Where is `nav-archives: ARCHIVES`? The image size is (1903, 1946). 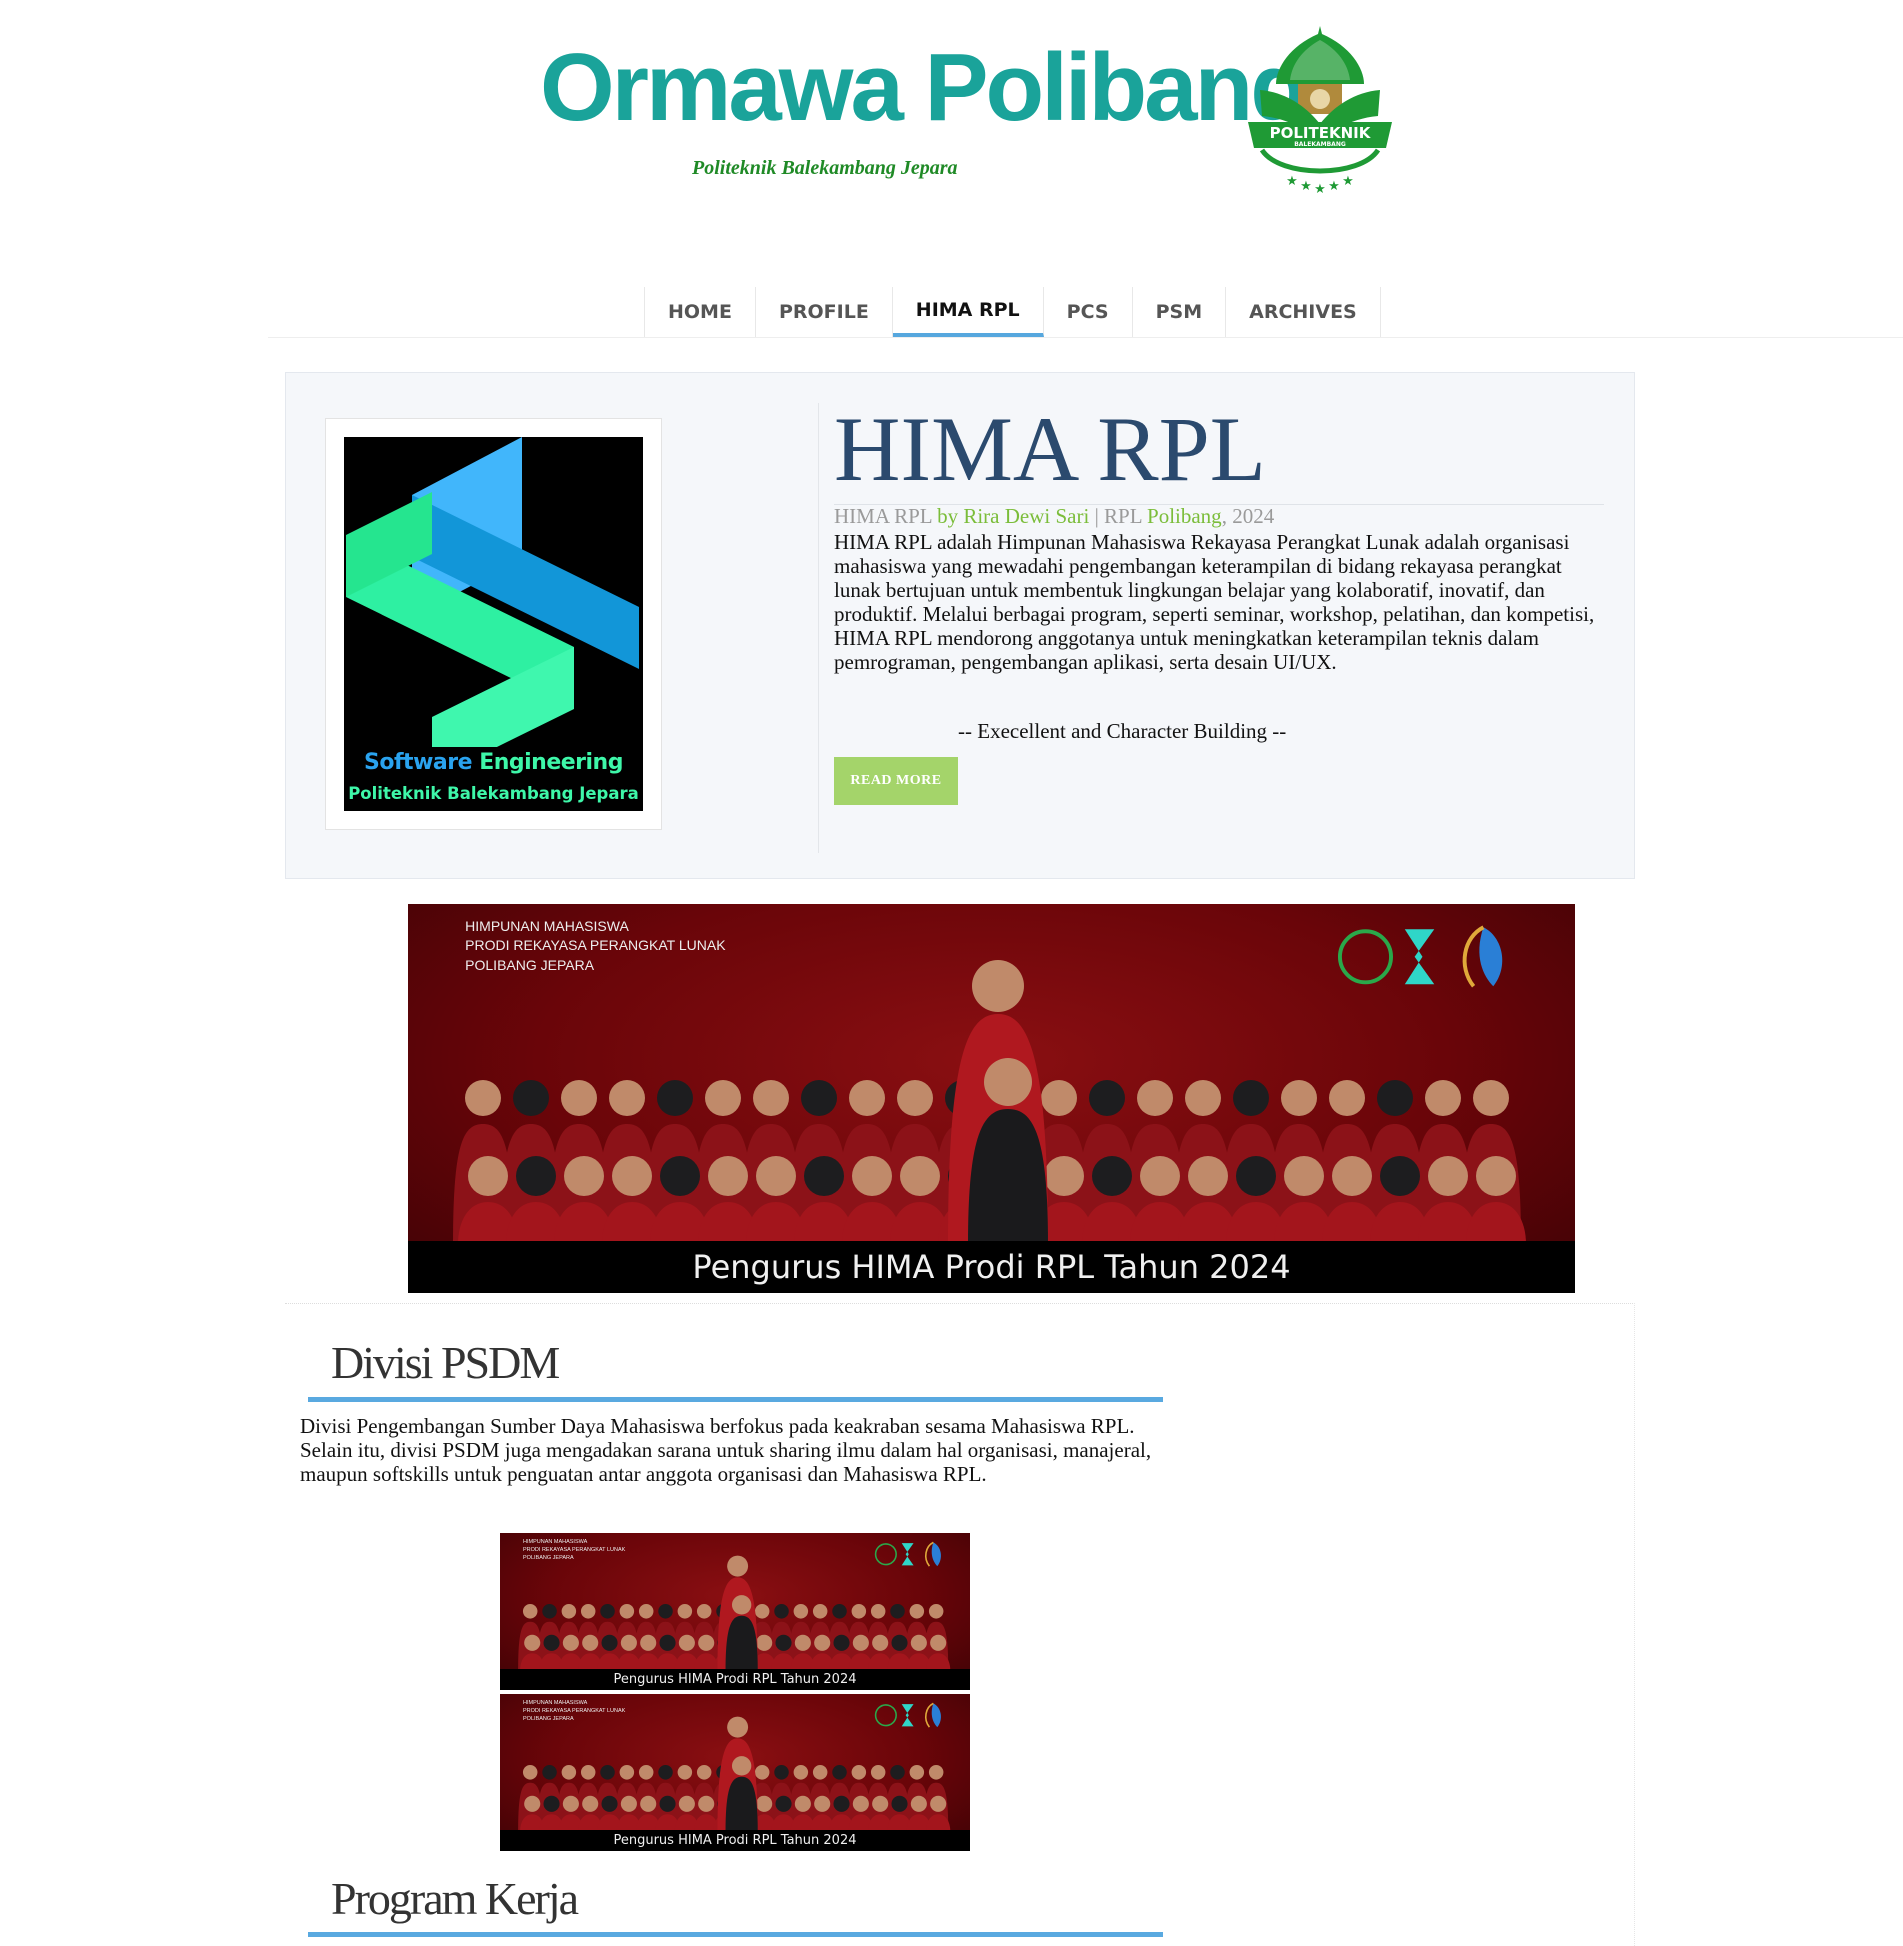 nav-archives: ARCHIVES is located at coordinates (1303, 312).